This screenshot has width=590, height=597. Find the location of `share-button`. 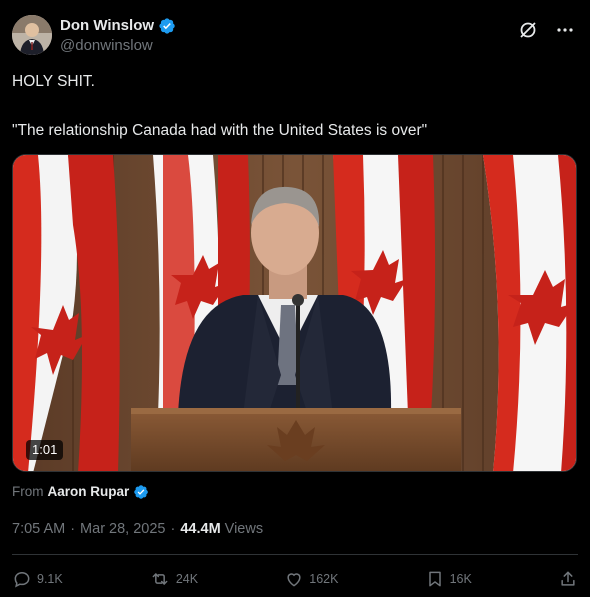

share-button is located at coordinates (568, 579).